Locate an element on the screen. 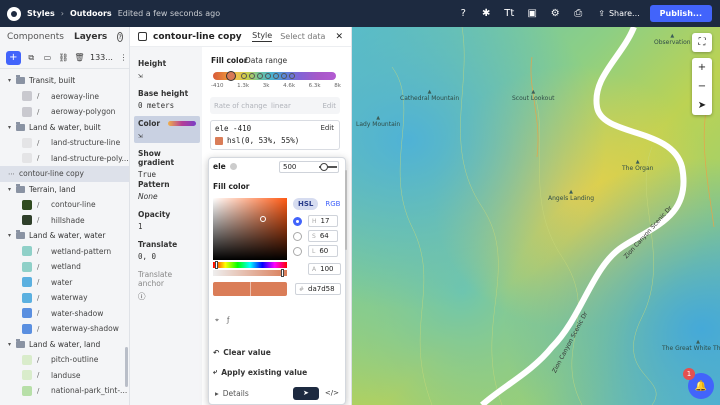  print-icon: ⎙ is located at coordinates (578, 14).